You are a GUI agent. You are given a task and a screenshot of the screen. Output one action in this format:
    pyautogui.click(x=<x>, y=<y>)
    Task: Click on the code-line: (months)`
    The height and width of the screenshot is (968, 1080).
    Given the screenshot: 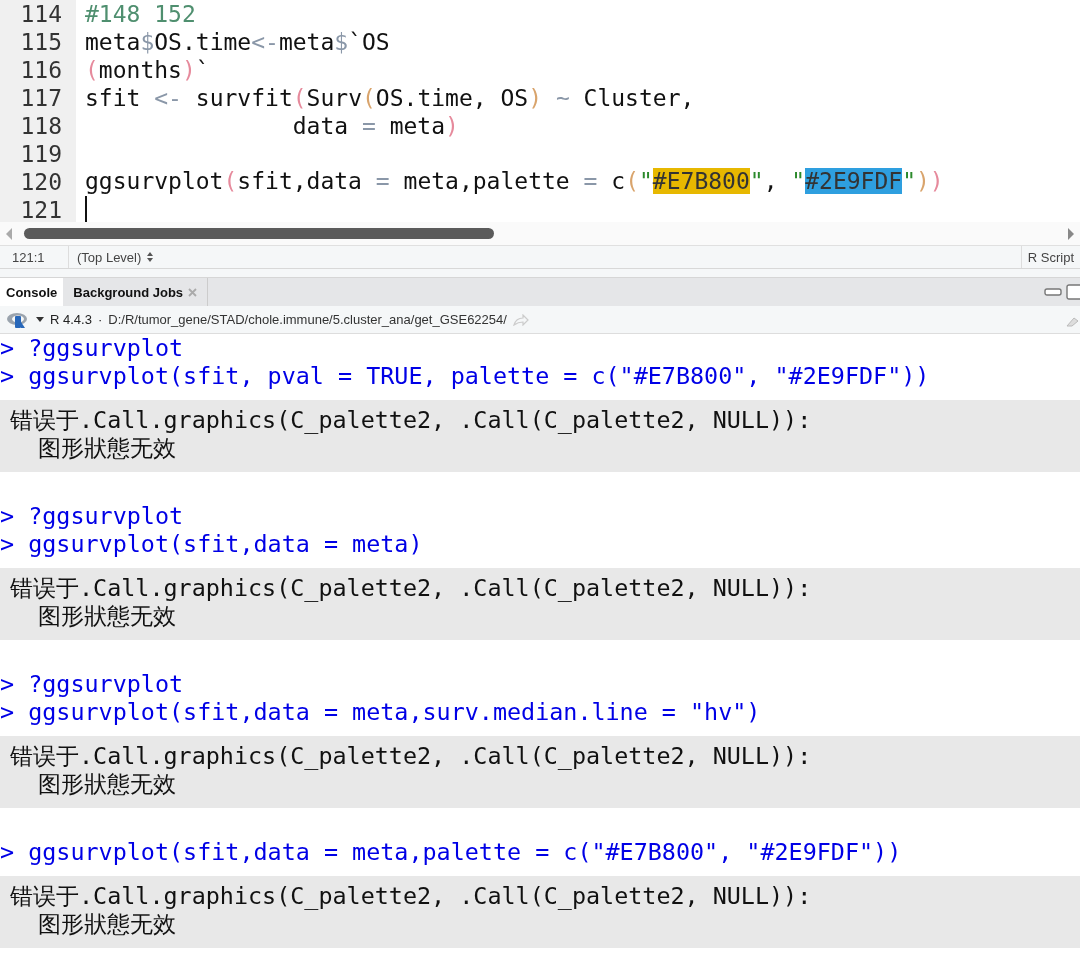 What is the action you would take?
    pyautogui.click(x=147, y=70)
    